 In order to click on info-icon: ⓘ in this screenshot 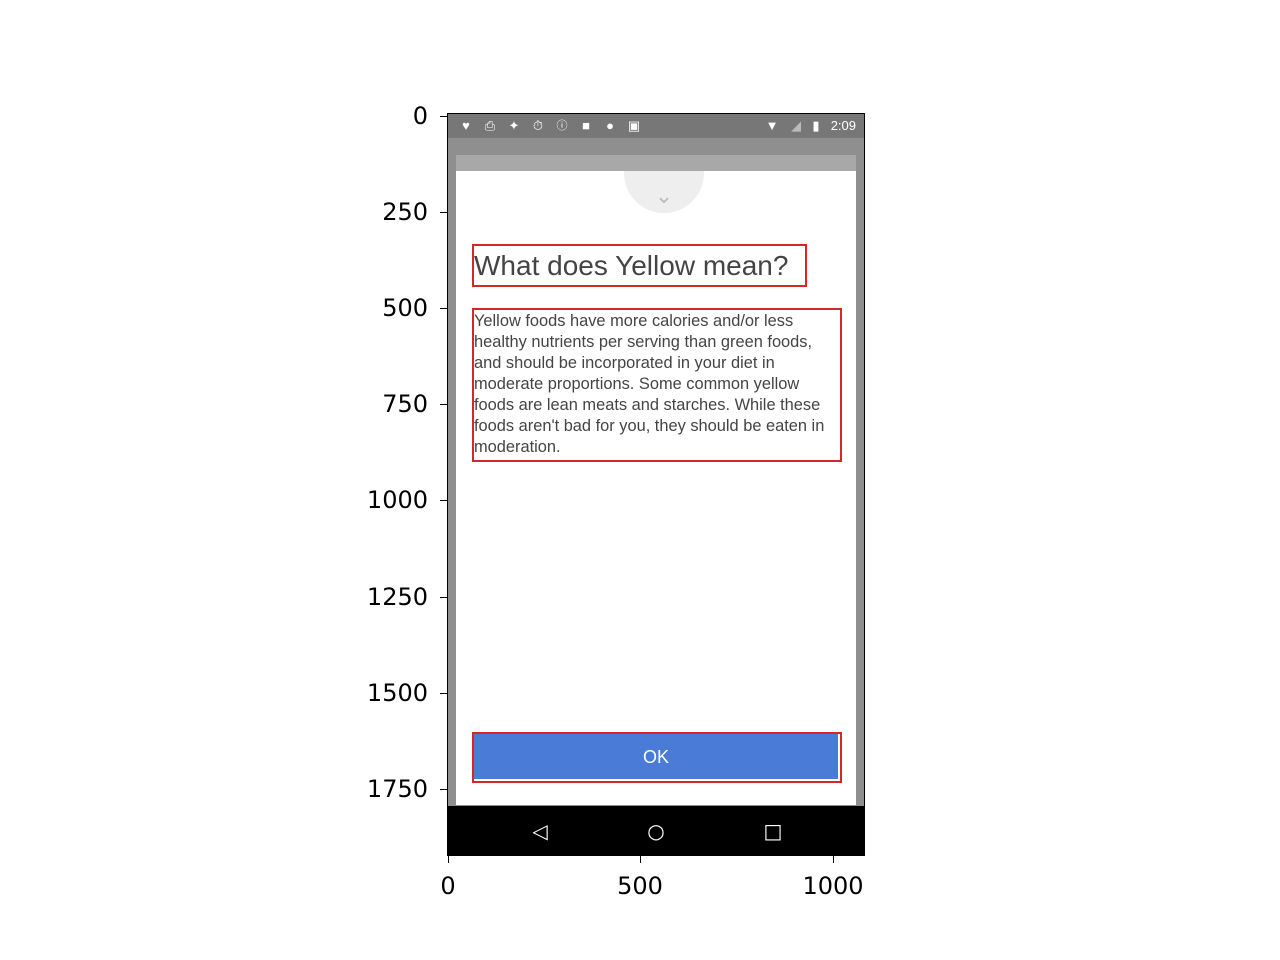, I will do `click(562, 126)`.